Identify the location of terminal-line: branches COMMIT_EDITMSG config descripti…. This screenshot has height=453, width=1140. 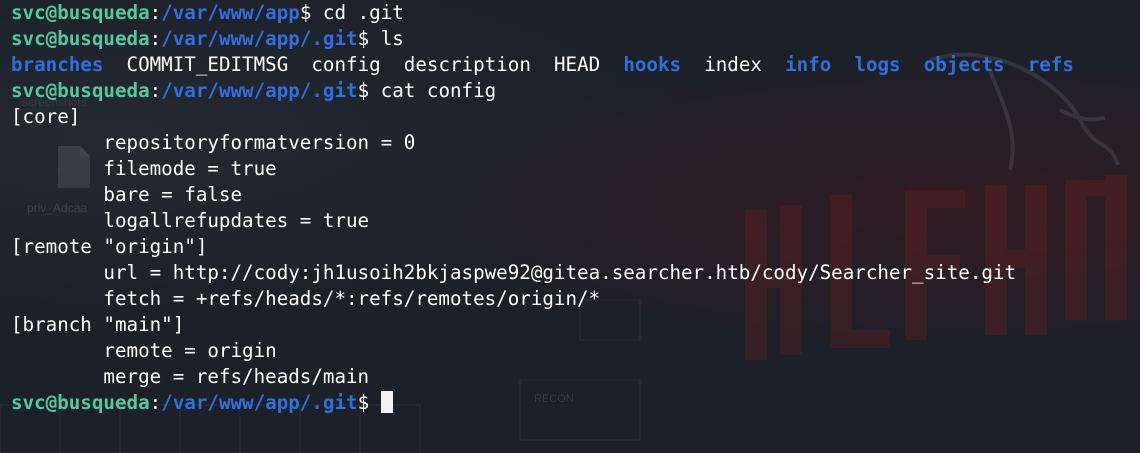
(542, 65).